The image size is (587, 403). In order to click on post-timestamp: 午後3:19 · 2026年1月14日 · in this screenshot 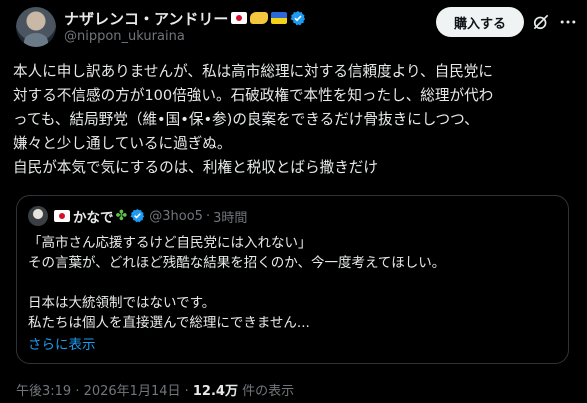, I will do `click(104, 391)`.